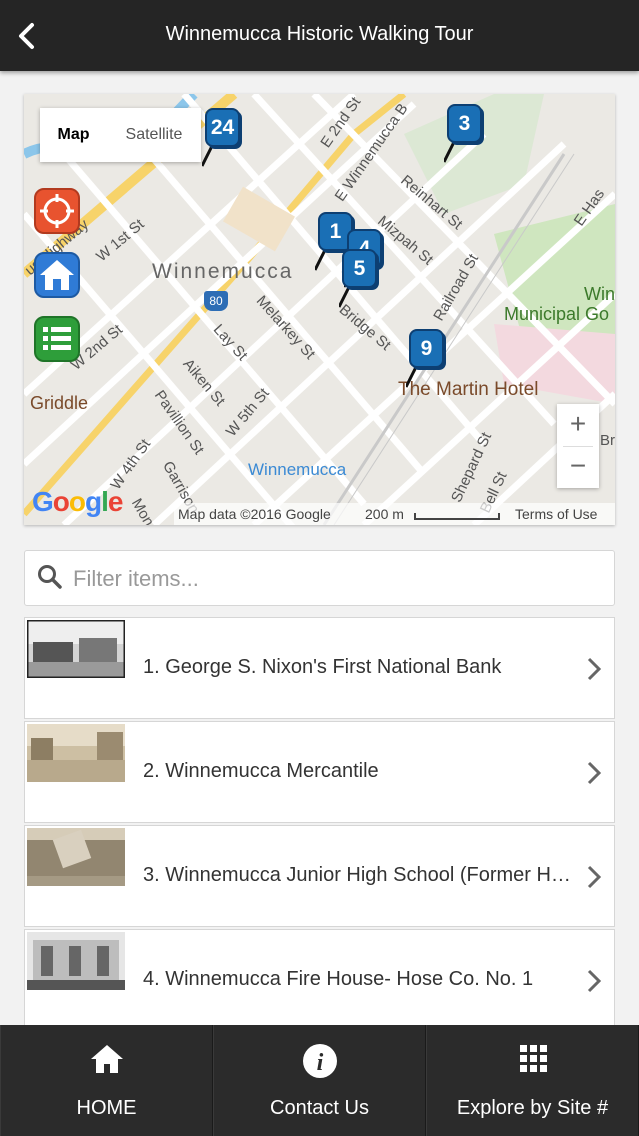  I want to click on locate-button, so click(57, 211).